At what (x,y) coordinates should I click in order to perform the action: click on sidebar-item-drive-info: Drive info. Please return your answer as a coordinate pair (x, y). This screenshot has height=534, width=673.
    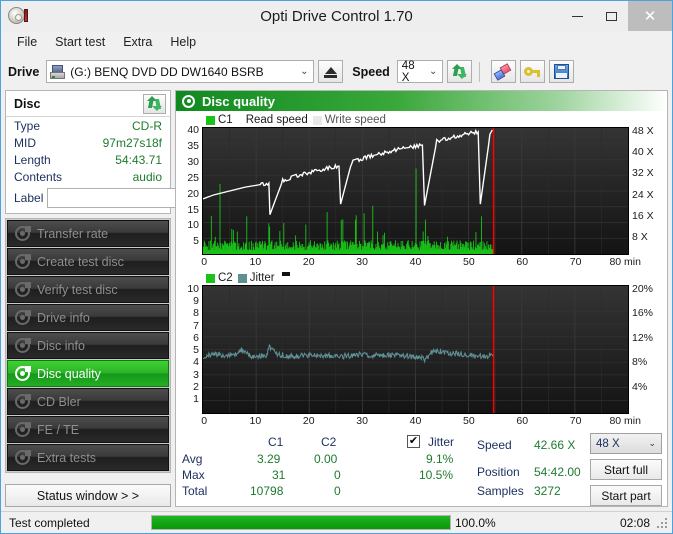
    Looking at the image, I should click on (88, 317).